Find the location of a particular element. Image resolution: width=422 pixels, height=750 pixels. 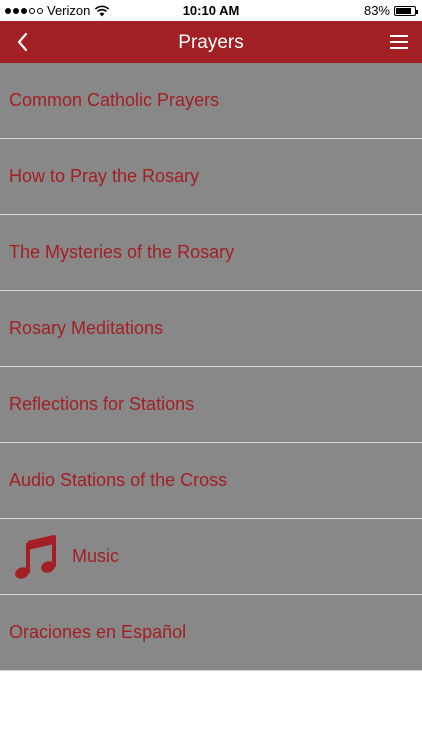

page-title: Prayers is located at coordinates (211, 42).